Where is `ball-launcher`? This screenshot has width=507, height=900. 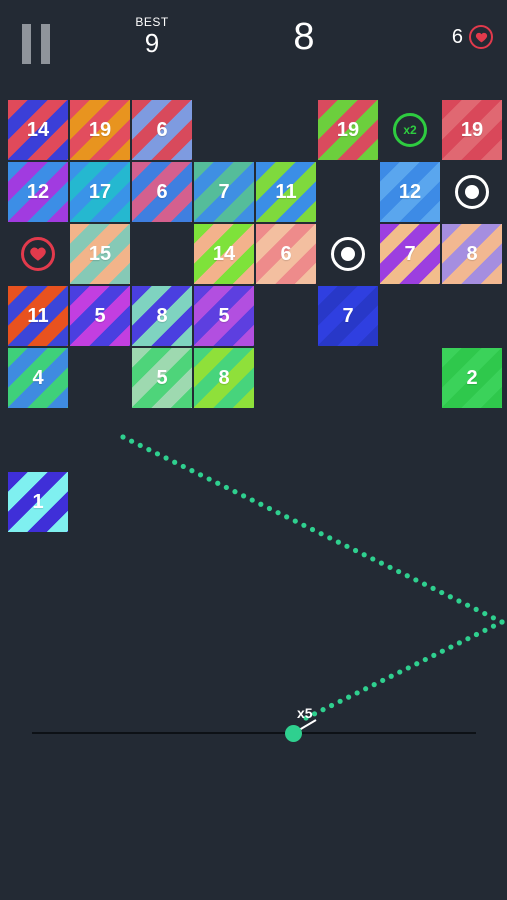
ball-launcher is located at coordinates (293, 733).